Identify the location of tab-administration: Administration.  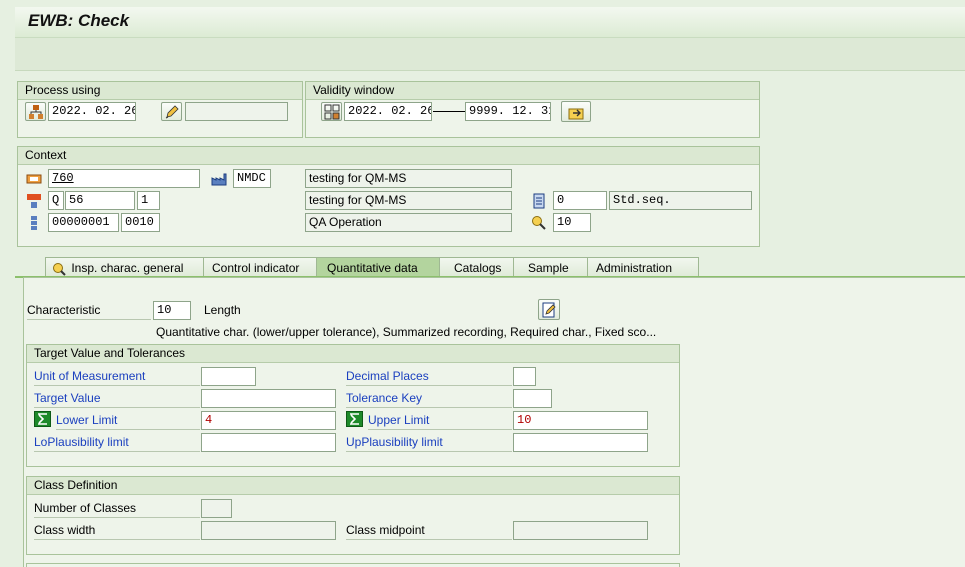
(643, 267).